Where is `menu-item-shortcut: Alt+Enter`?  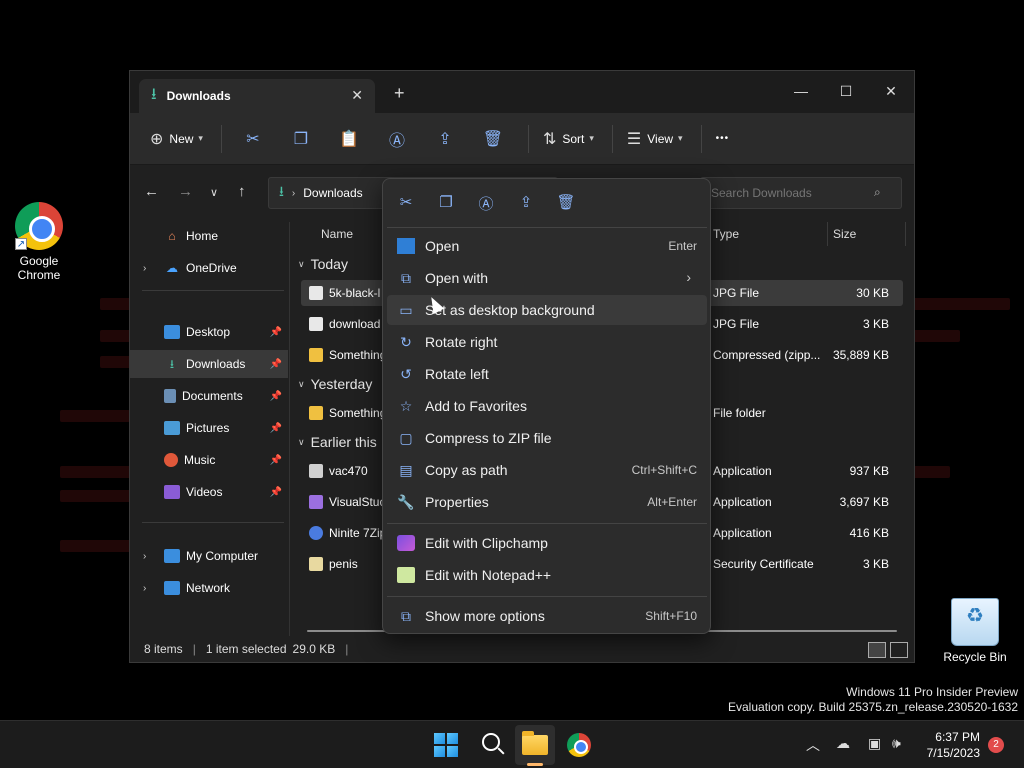
menu-item-shortcut: Alt+Enter is located at coordinates (672, 502).